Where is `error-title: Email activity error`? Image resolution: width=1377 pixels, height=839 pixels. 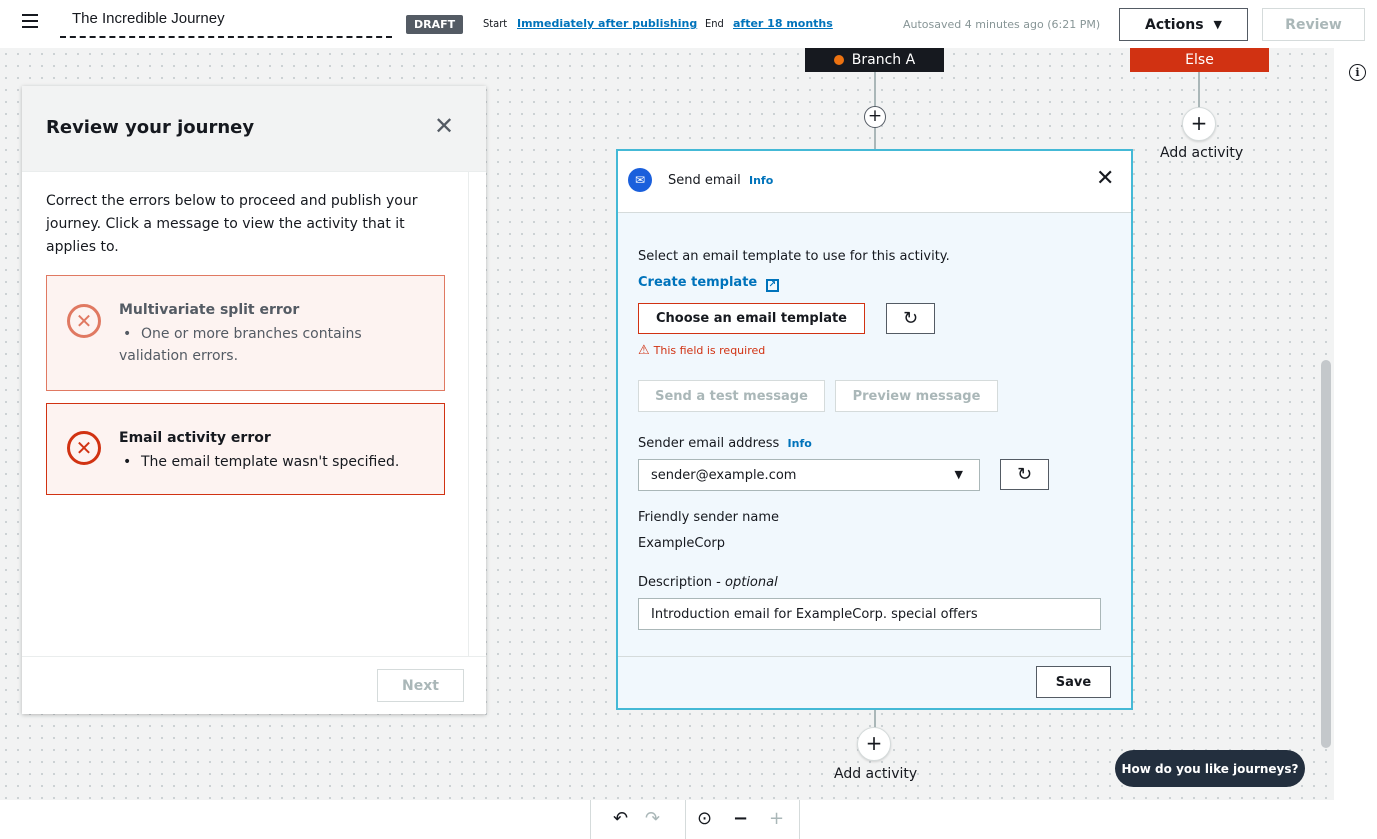
error-title: Email activity error is located at coordinates (195, 438).